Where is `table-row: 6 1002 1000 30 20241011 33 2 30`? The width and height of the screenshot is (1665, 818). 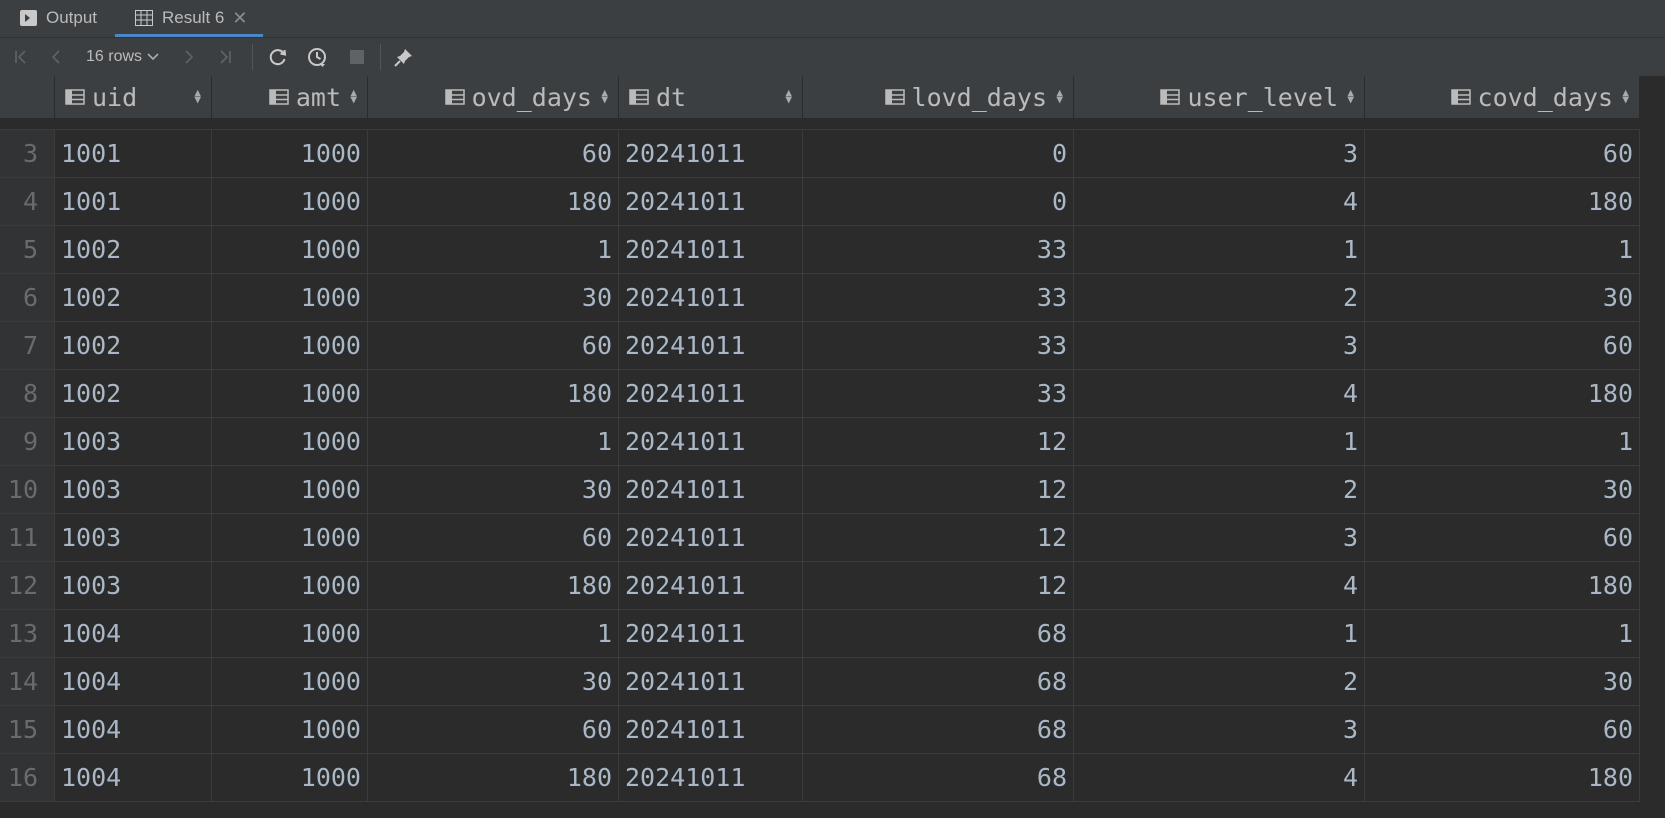
table-row: 6 1002 1000 30 20241011 33 2 30 is located at coordinates (820, 298).